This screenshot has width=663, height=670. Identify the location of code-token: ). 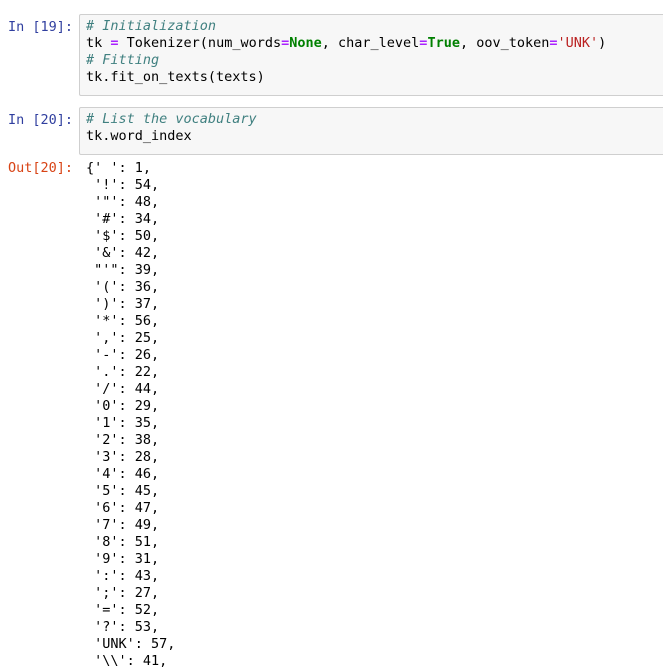
(602, 43).